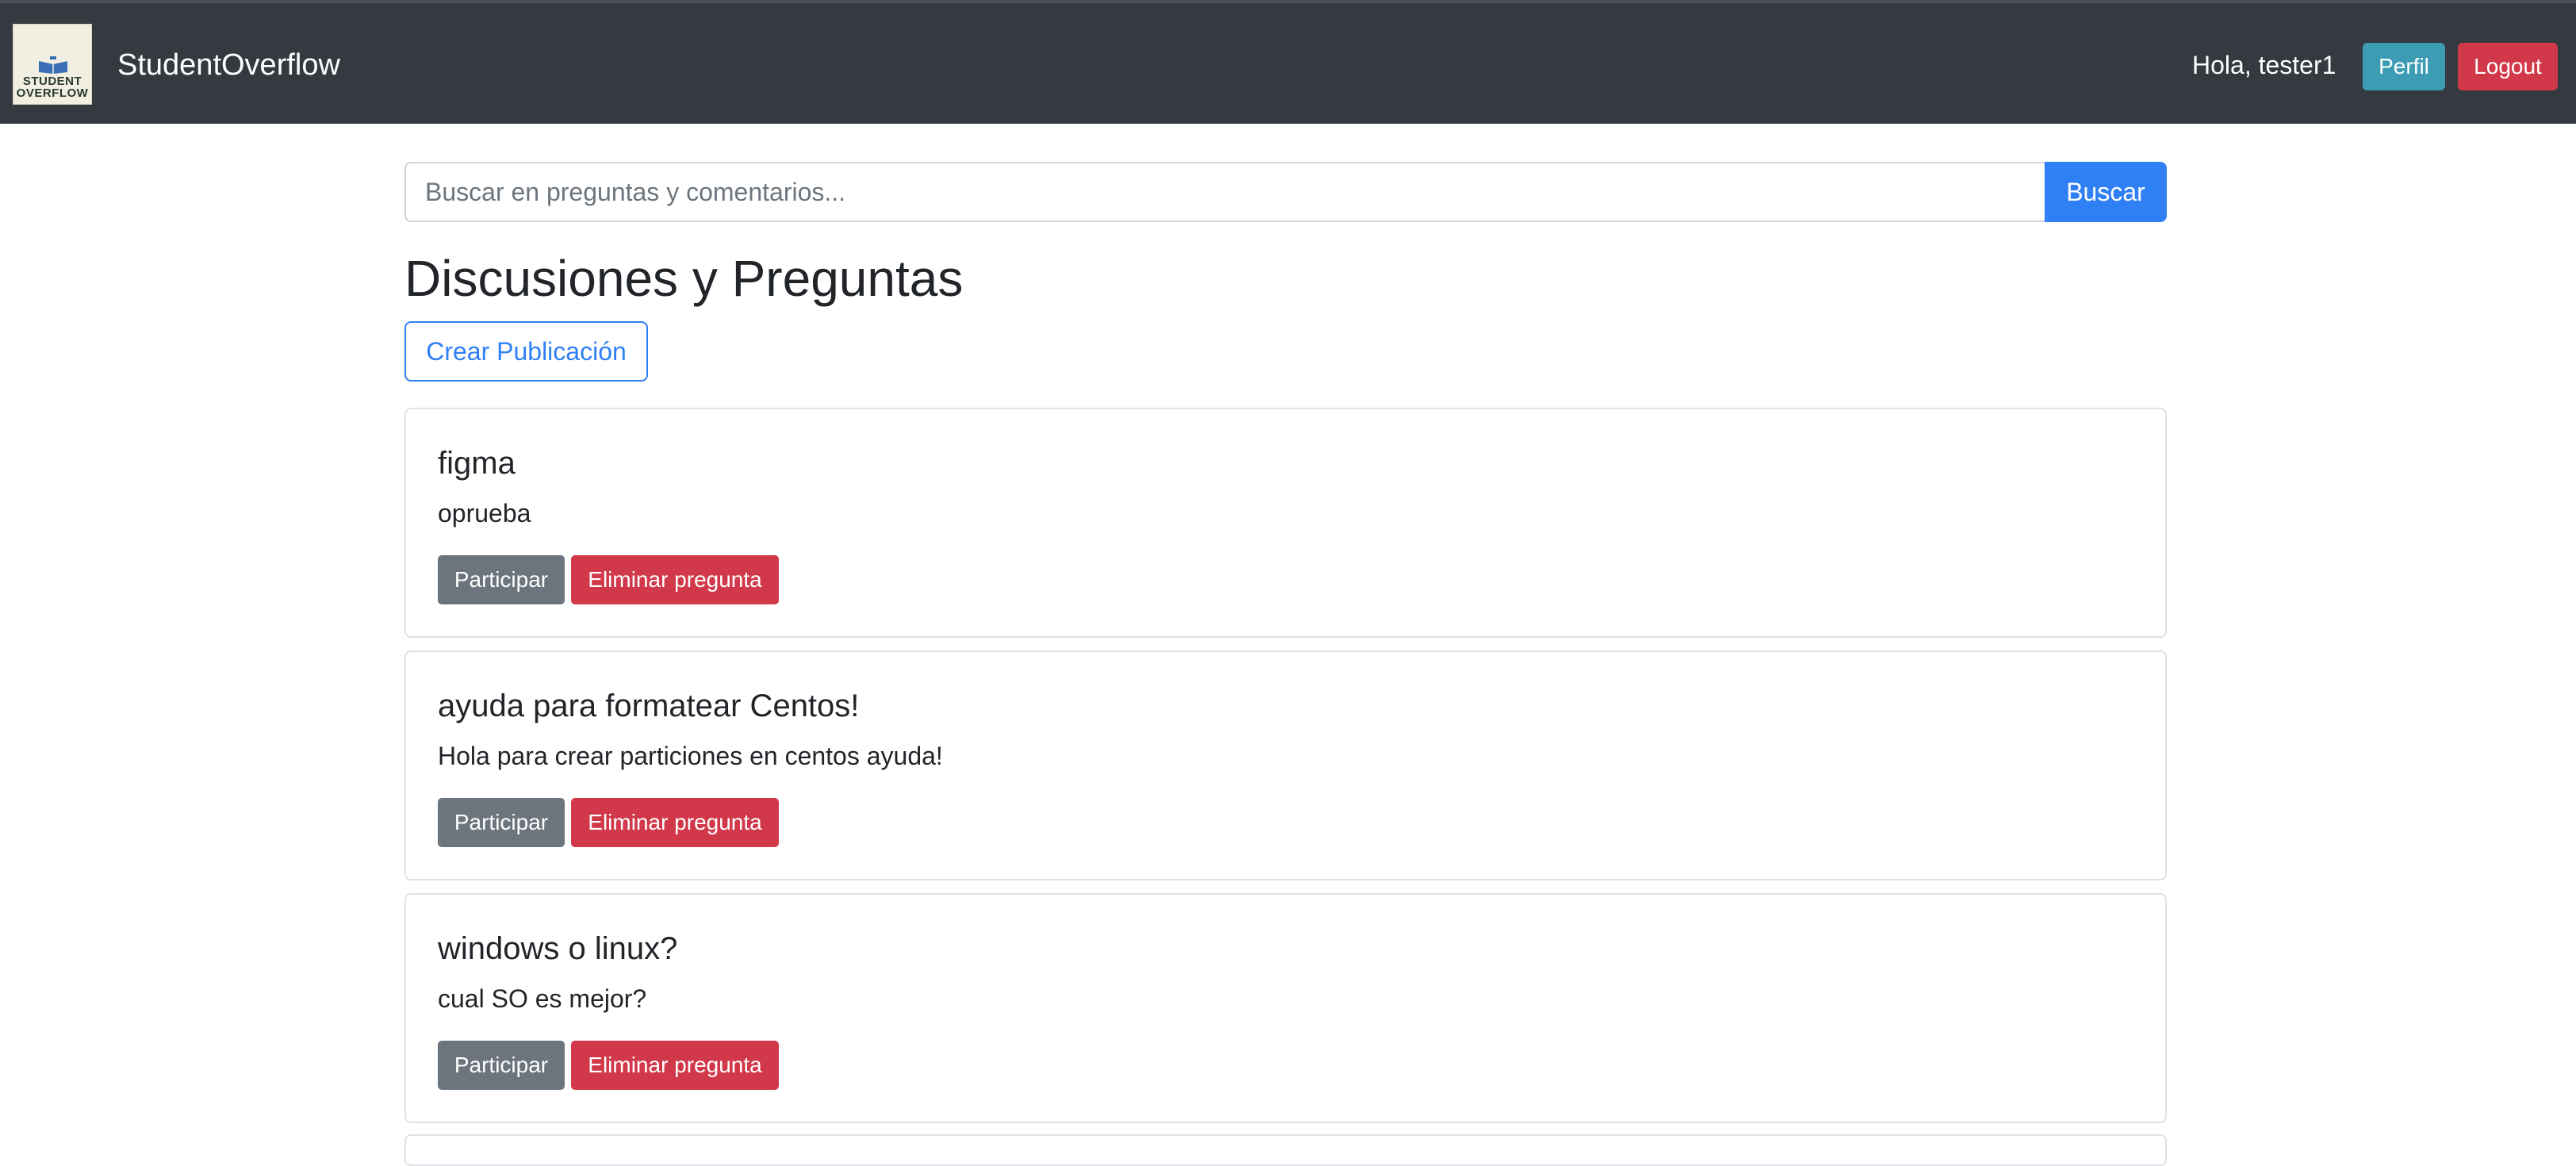  Describe the element at coordinates (485, 513) in the screenshot. I see `post-body: oprueba` at that location.